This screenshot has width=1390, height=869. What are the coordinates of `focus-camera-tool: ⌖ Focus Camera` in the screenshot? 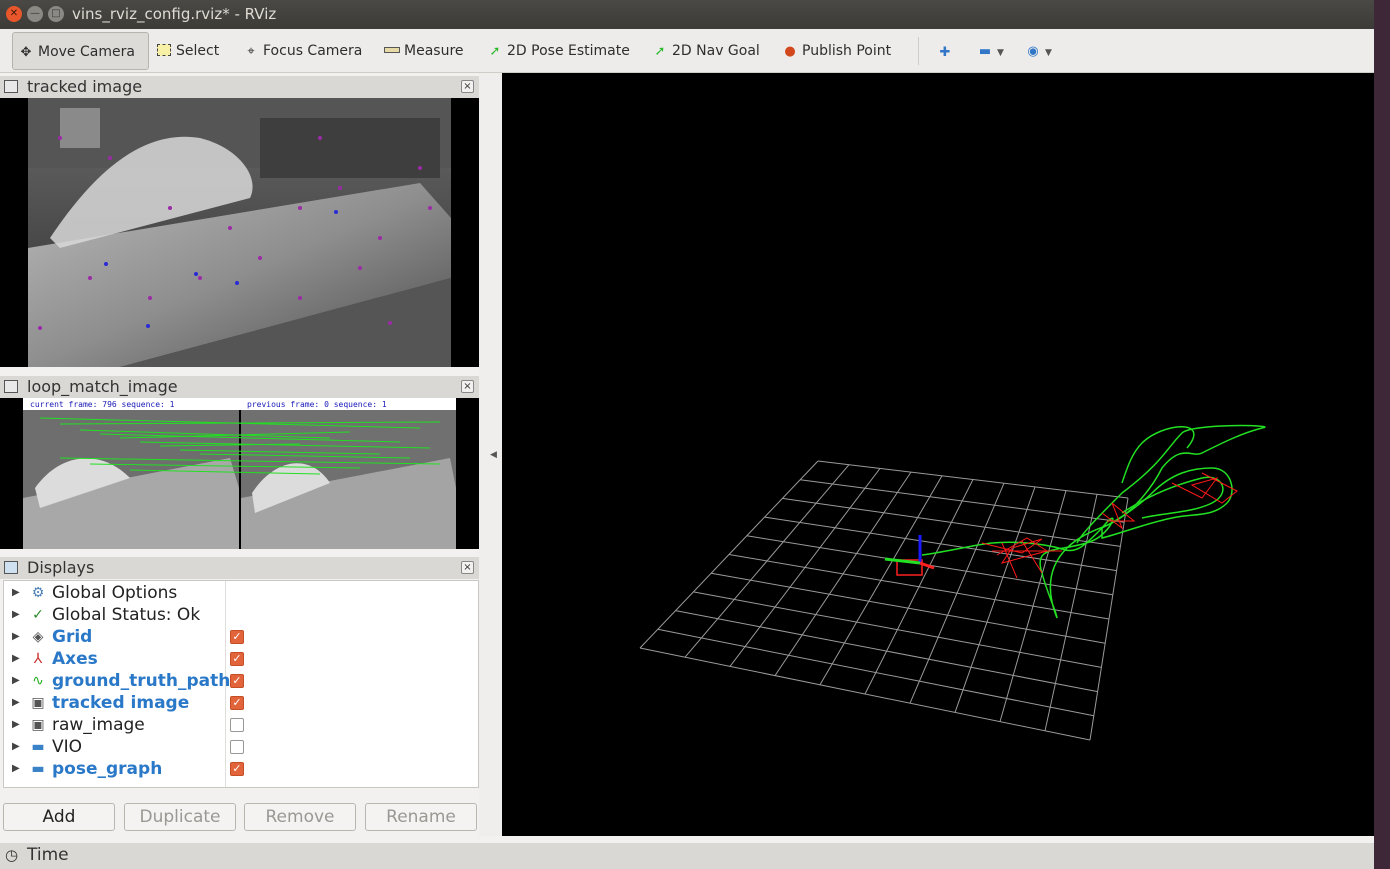 It's located at (302, 51).